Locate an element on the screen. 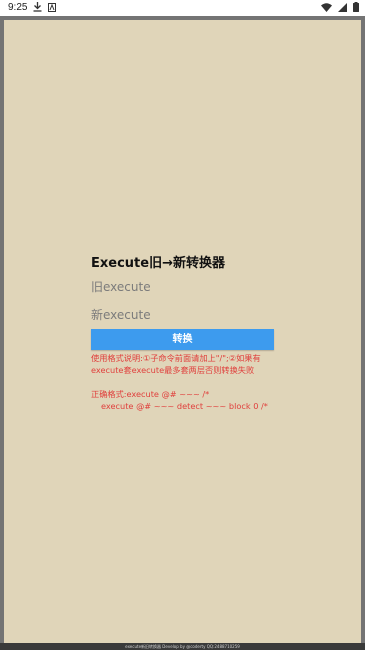 This screenshot has height=650, width=365. download-icon is located at coordinates (37, 8).